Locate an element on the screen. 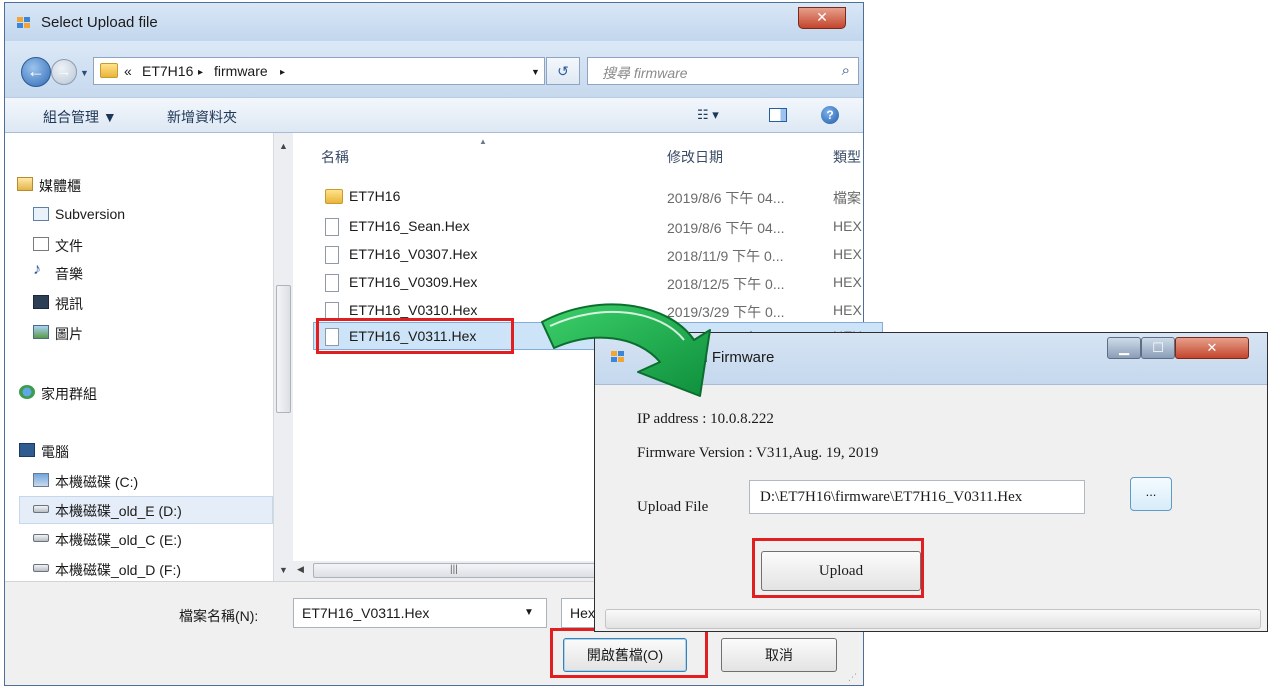  refresh-button: ↺ is located at coordinates (563, 71).